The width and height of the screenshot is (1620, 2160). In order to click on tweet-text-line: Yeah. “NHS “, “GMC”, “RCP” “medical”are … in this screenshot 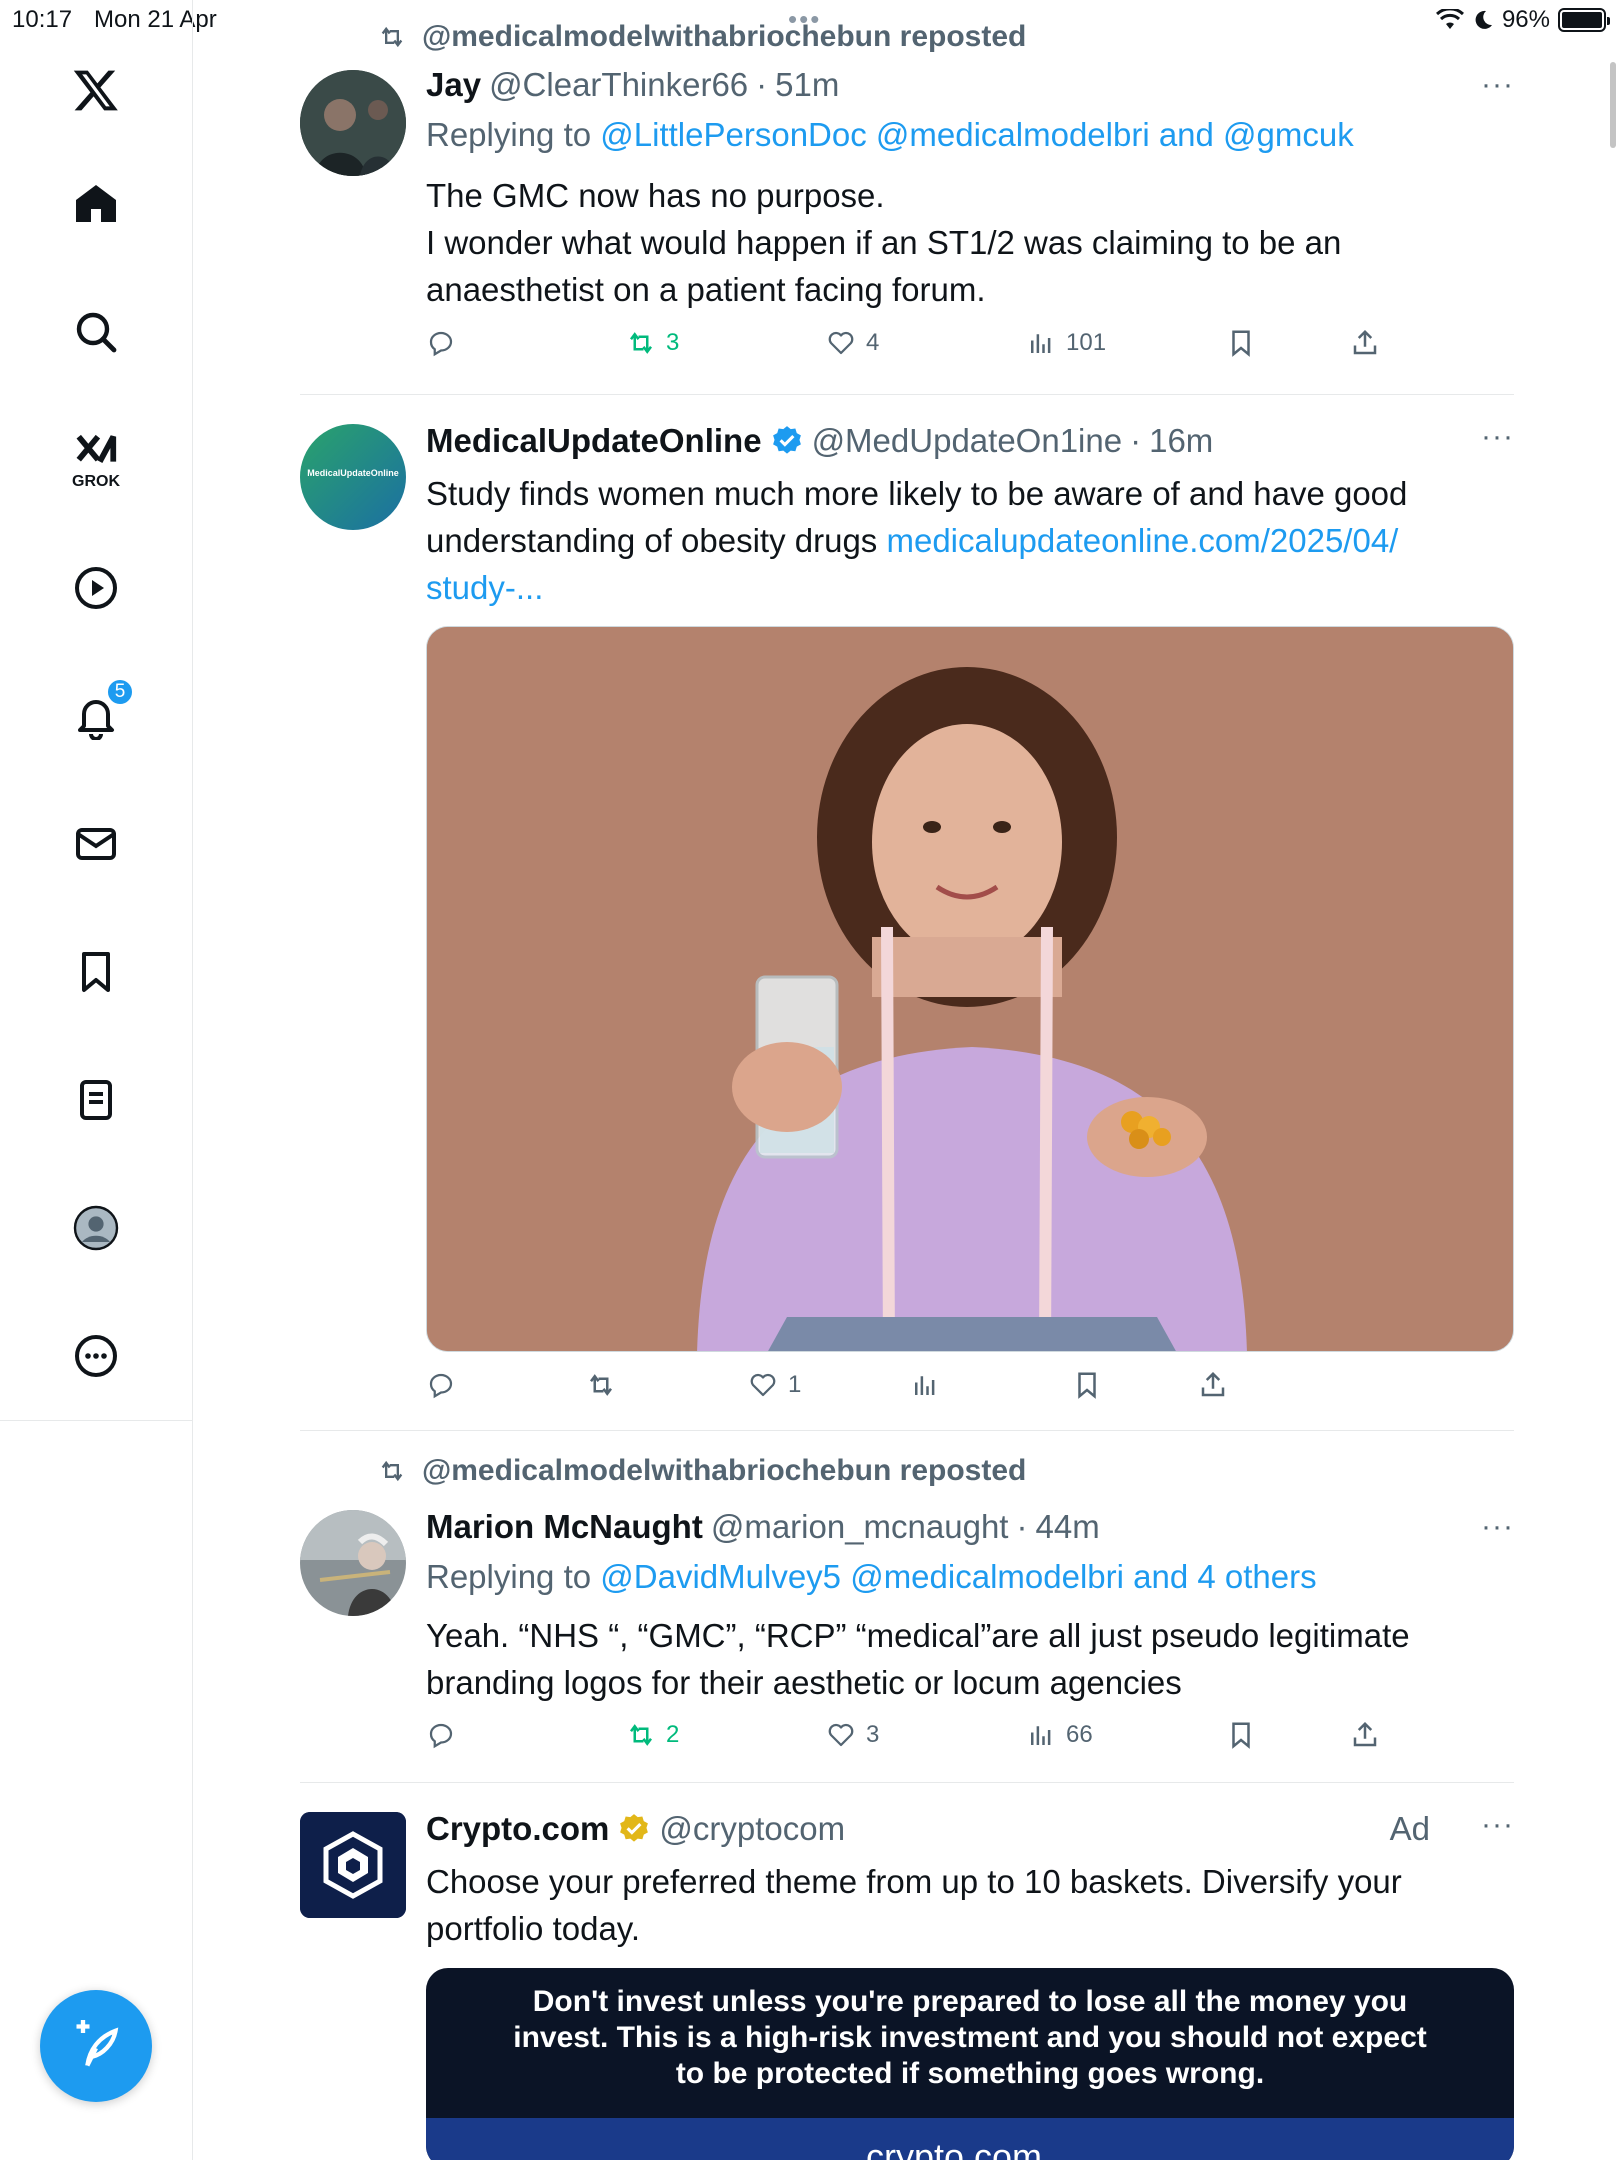, I will do `click(918, 1635)`.